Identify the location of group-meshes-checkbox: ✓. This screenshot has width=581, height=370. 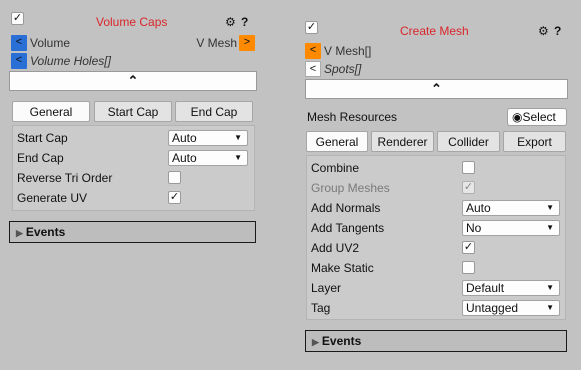
(468, 187).